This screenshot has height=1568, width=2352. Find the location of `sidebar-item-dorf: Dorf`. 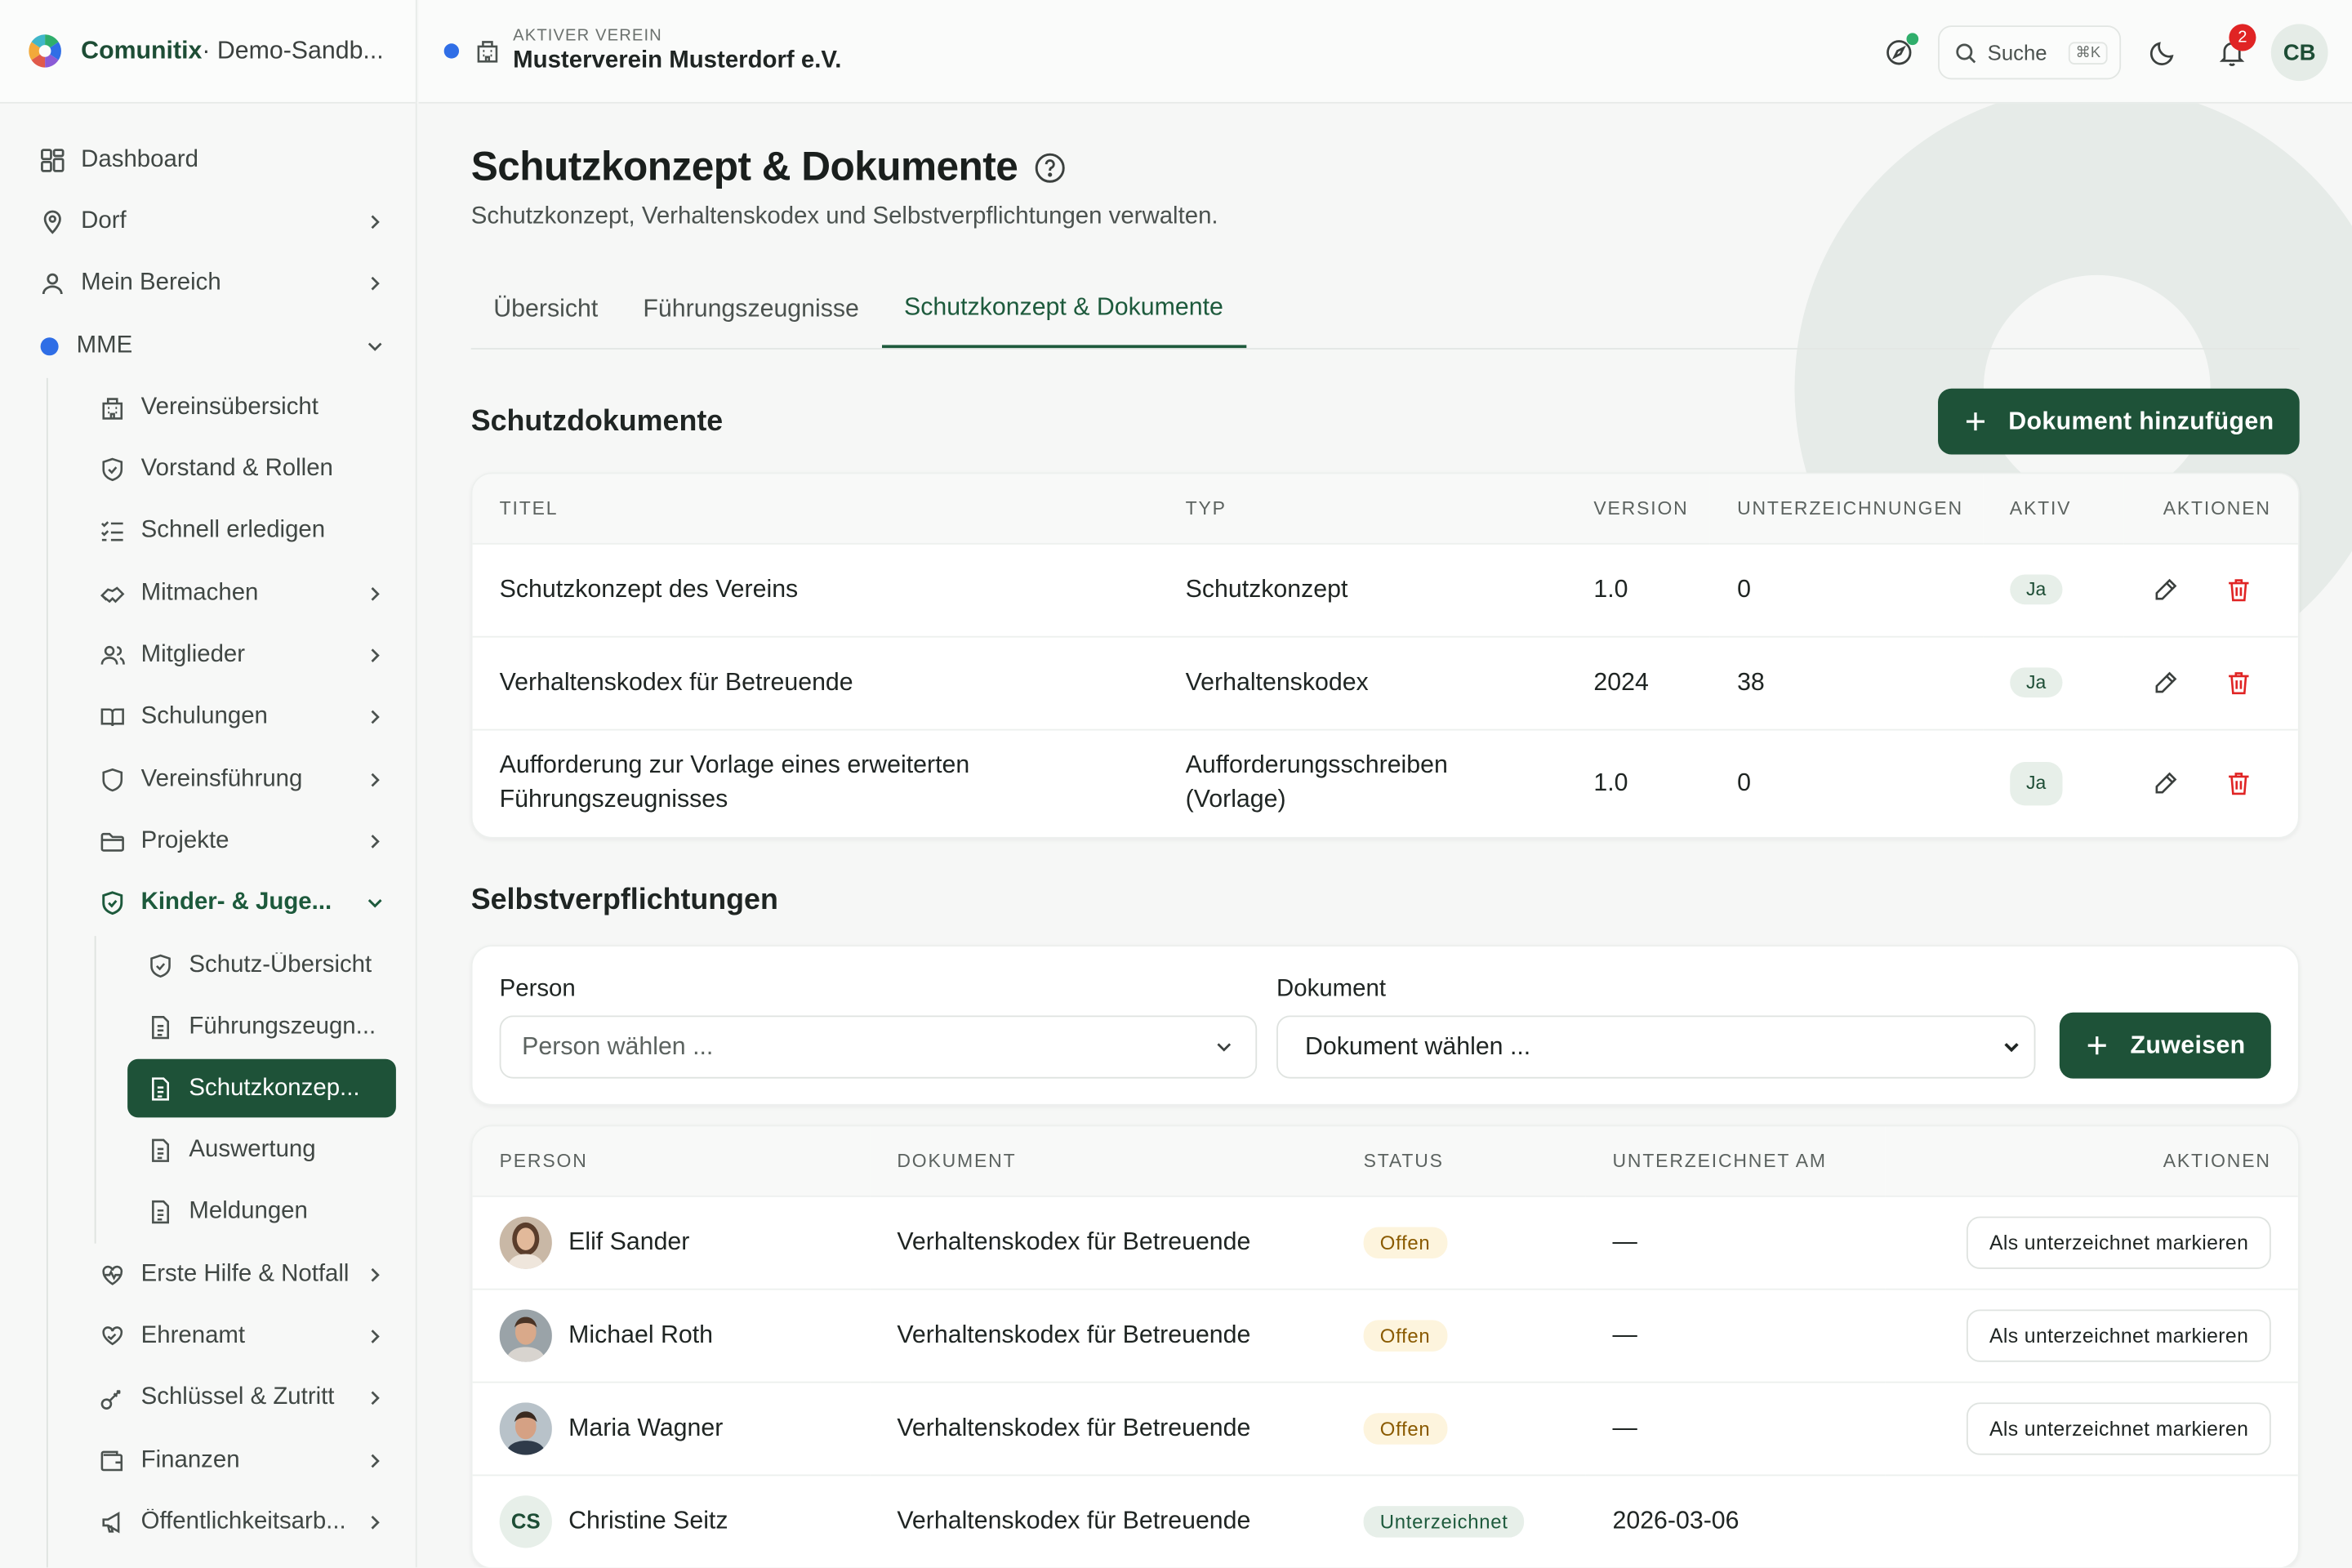

sidebar-item-dorf: Dorf is located at coordinates (208, 222).